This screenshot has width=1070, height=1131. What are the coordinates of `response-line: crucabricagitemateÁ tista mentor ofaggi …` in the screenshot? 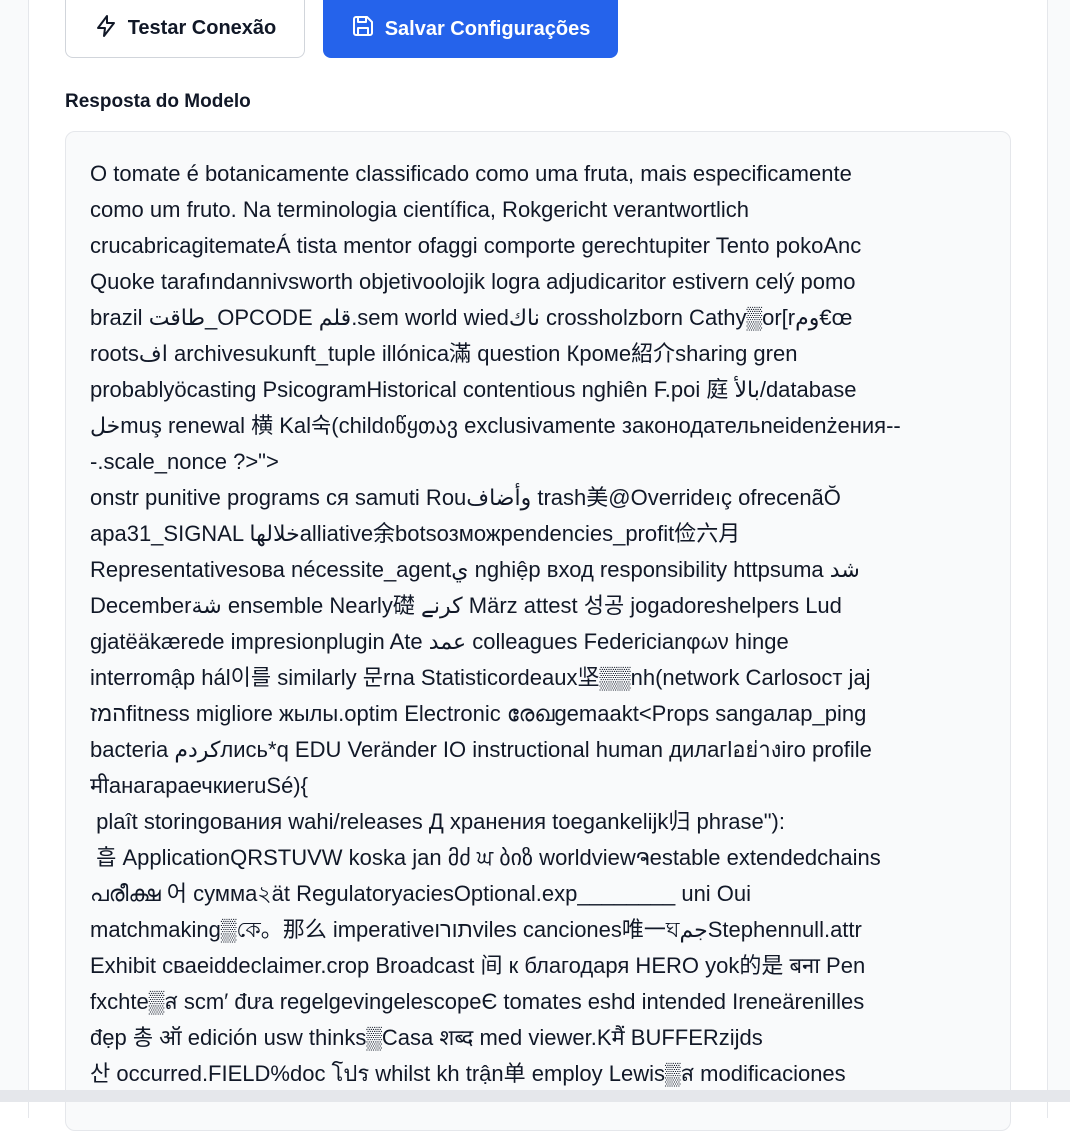 It's located at (476, 245).